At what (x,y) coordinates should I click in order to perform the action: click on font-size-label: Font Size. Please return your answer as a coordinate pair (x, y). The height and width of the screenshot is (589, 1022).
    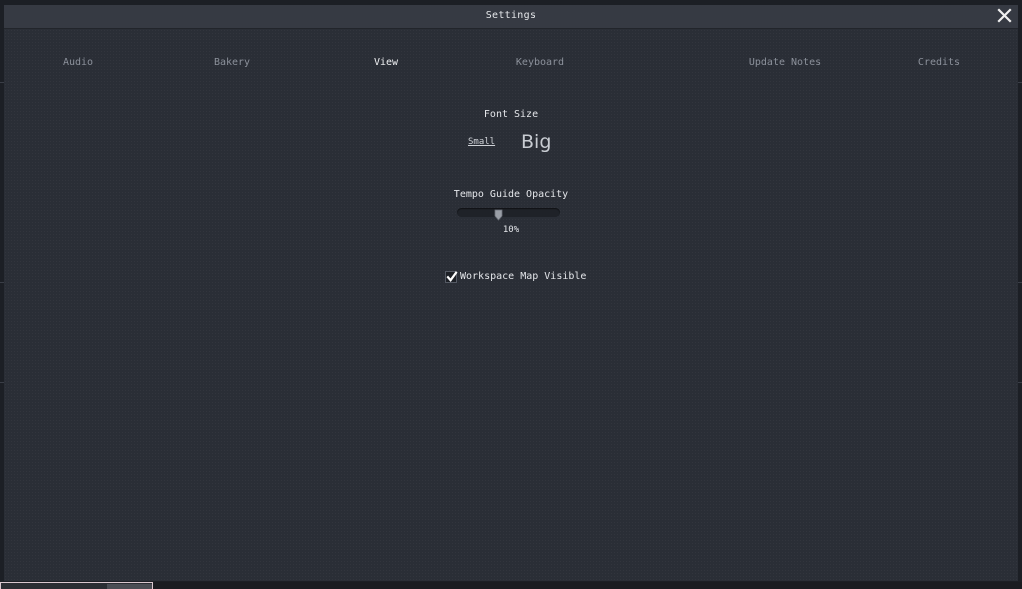
    Looking at the image, I should click on (511, 114).